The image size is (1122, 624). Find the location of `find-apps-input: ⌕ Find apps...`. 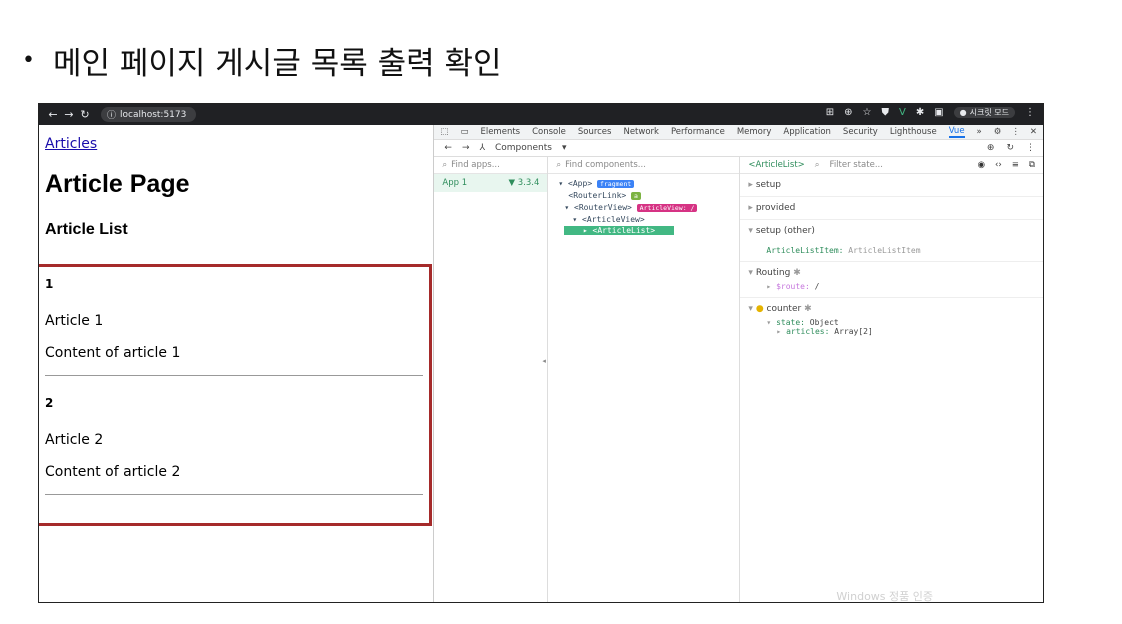

find-apps-input: ⌕ Find apps... is located at coordinates (491, 165).